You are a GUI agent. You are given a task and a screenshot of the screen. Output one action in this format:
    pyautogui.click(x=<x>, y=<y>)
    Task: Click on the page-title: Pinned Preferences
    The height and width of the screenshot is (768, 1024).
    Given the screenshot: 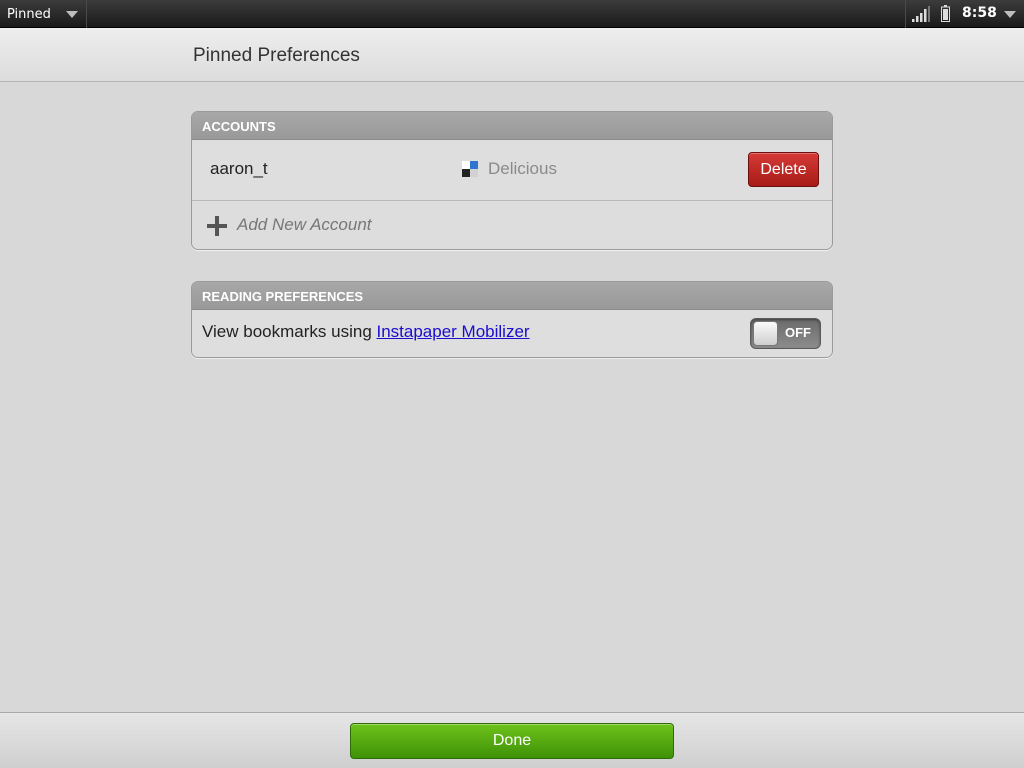 What is the action you would take?
    pyautogui.click(x=276, y=55)
    